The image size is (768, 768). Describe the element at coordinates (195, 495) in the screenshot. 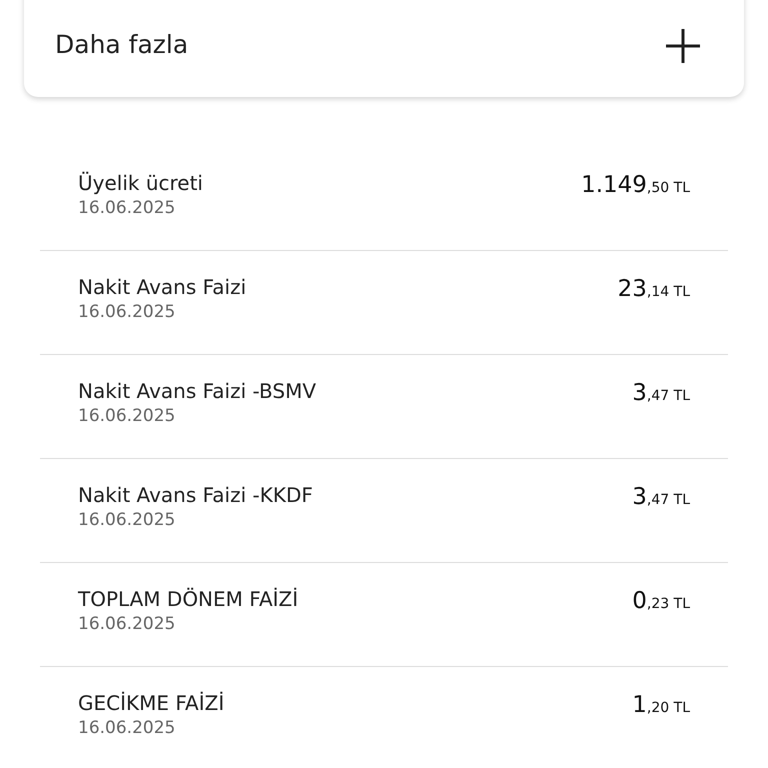

I see `transaction-name: Nakit Avans Faizi -KKDF` at that location.